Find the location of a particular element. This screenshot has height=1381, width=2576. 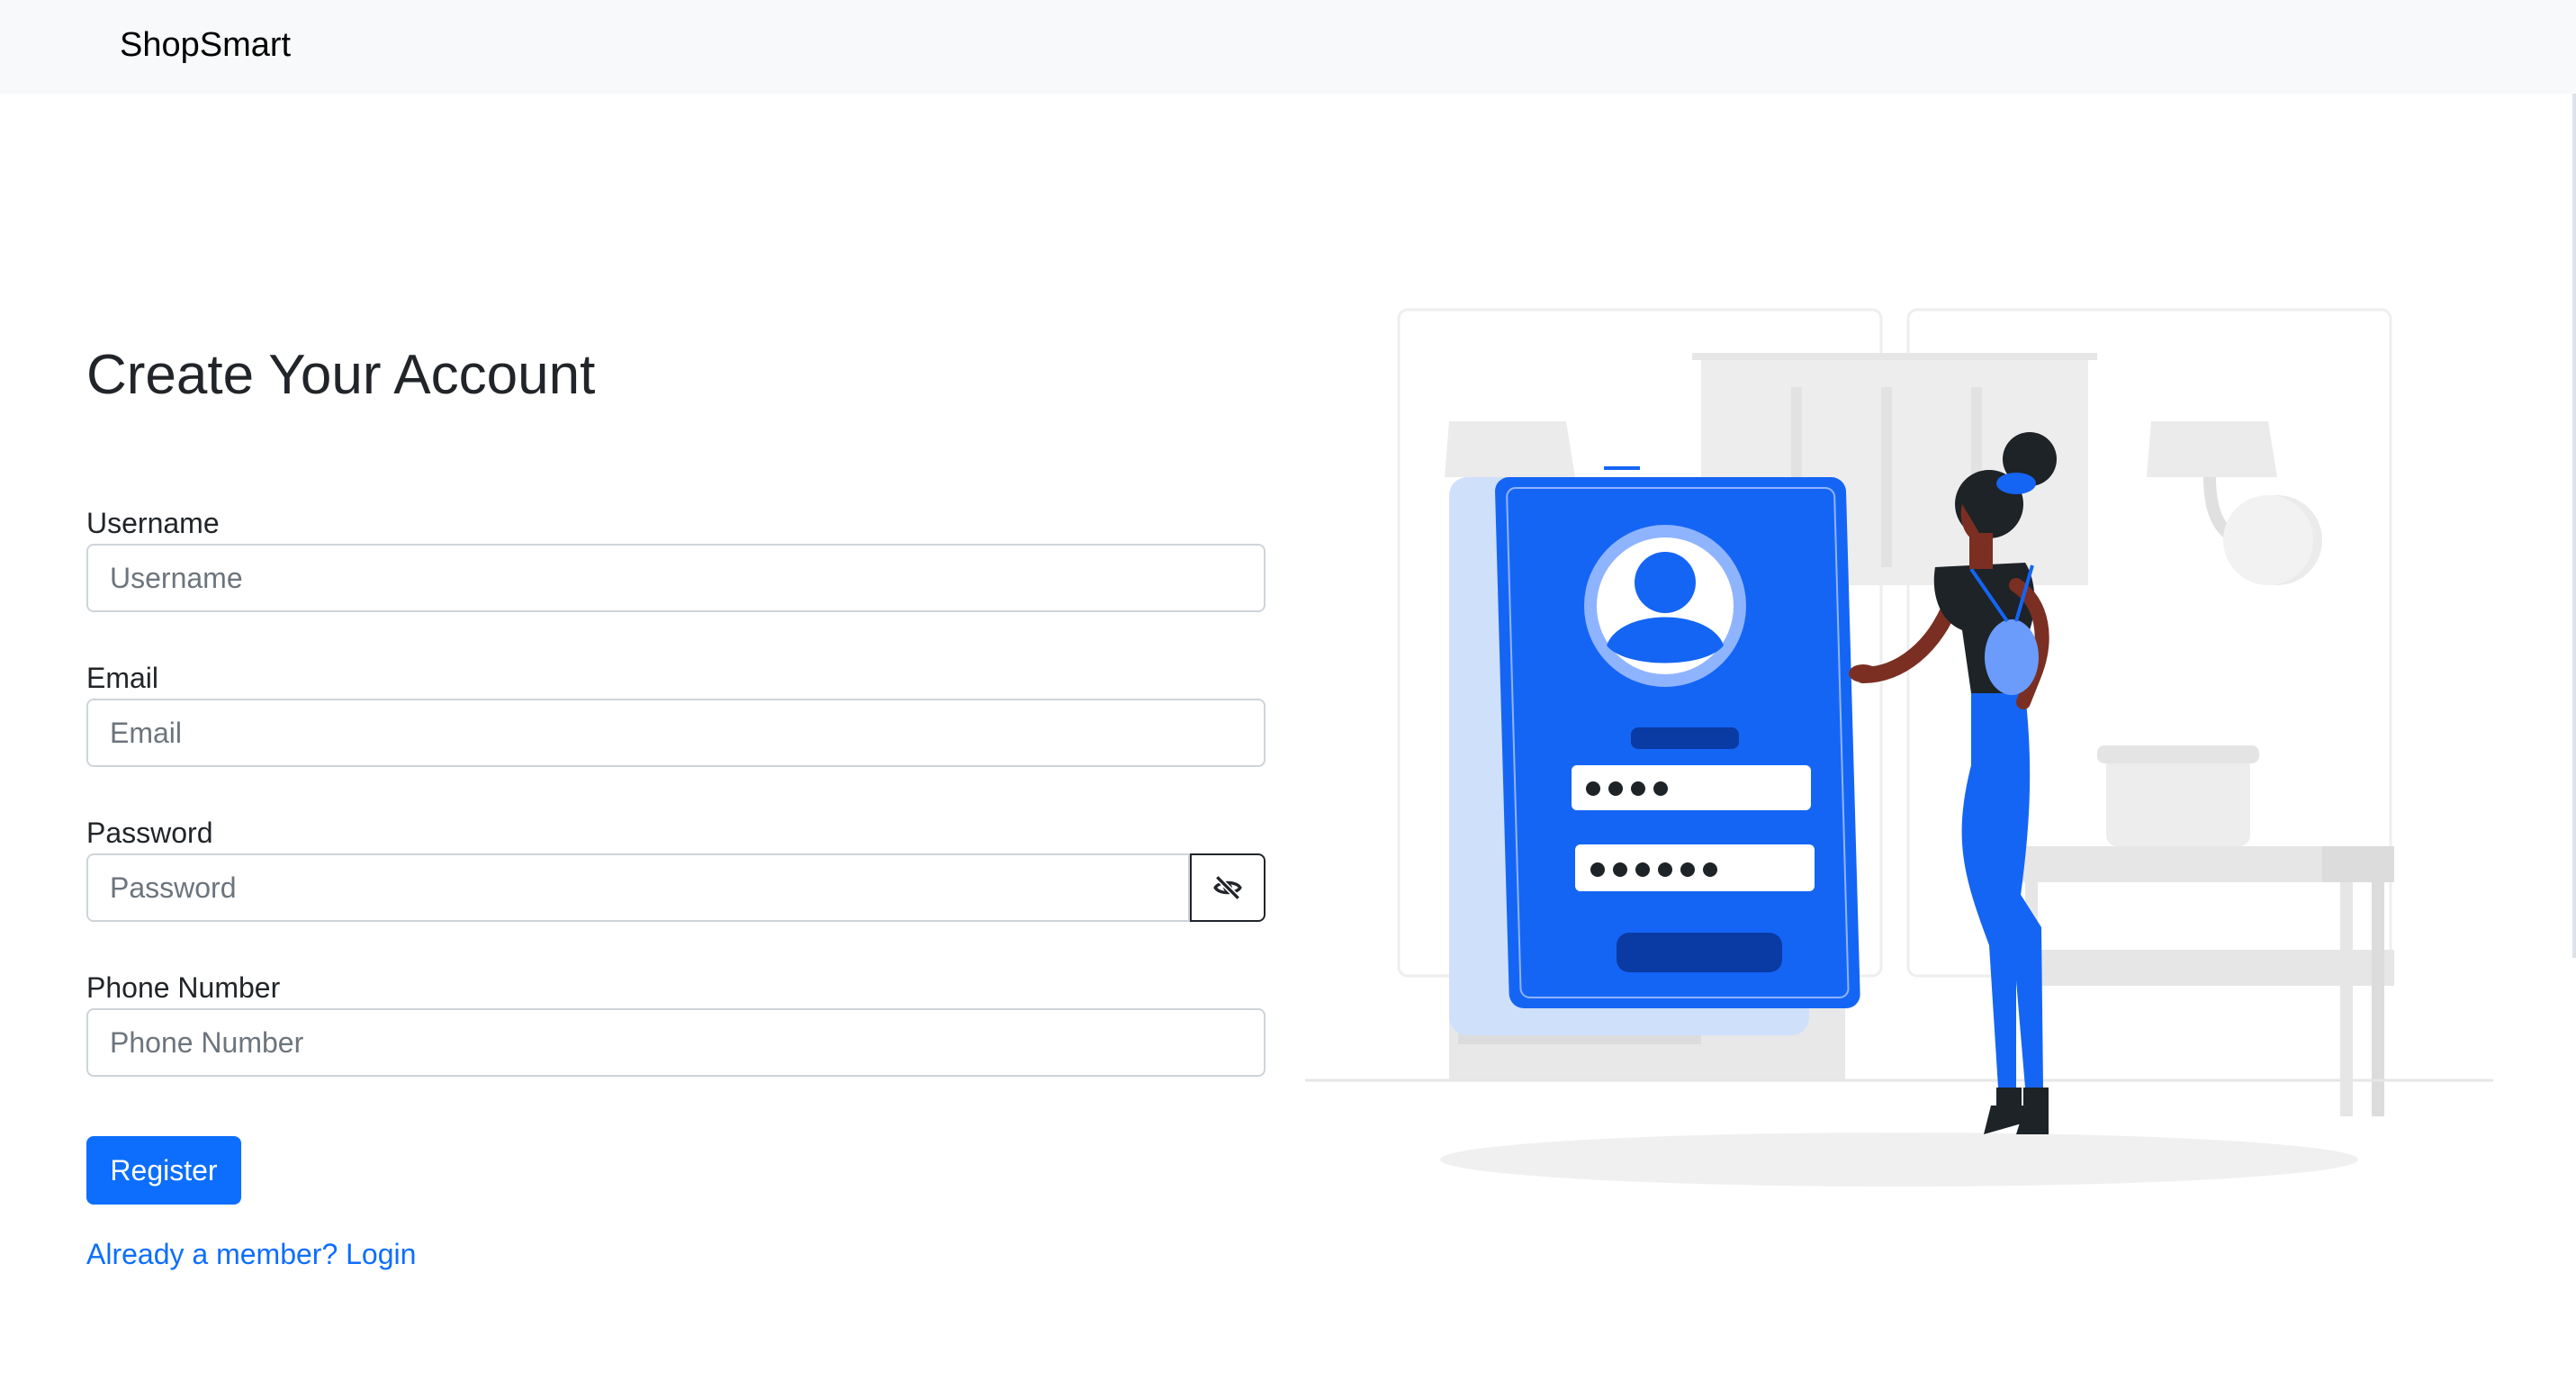

register-button: Register is located at coordinates (163, 1170).